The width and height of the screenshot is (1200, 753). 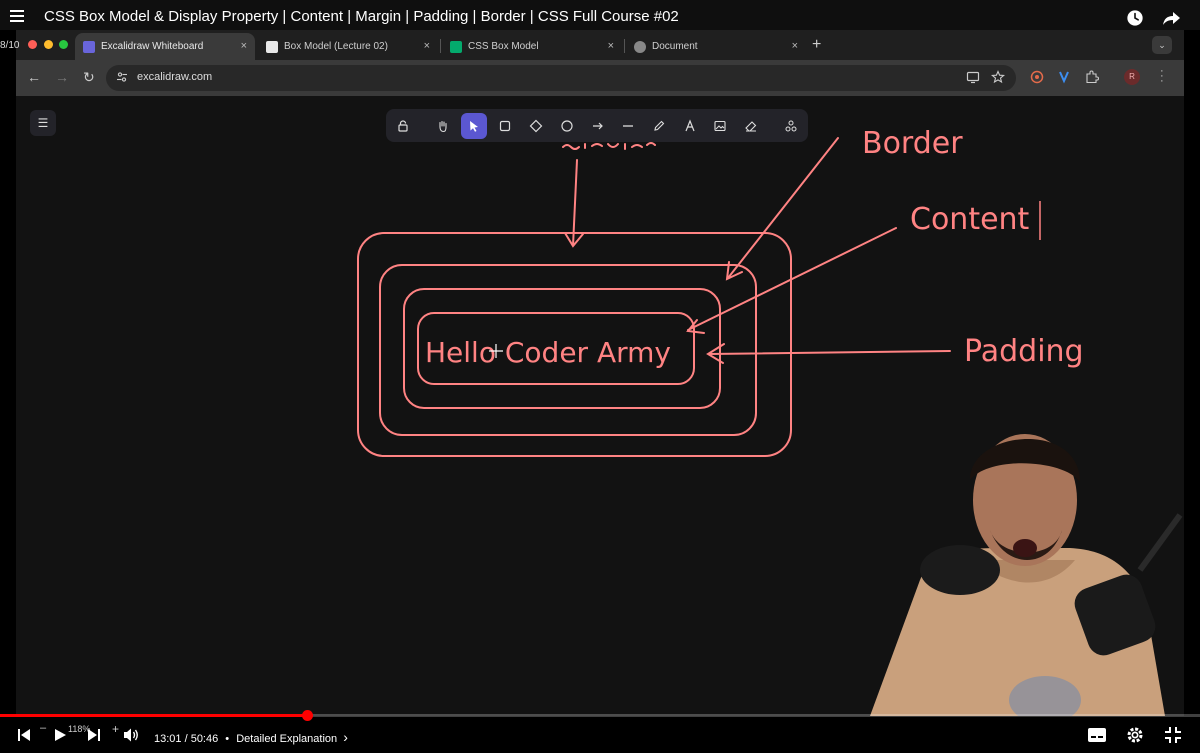 What do you see at coordinates (186, 739) in the screenshot?
I see `elapsed-duration: 13:01 / 50:46` at bounding box center [186, 739].